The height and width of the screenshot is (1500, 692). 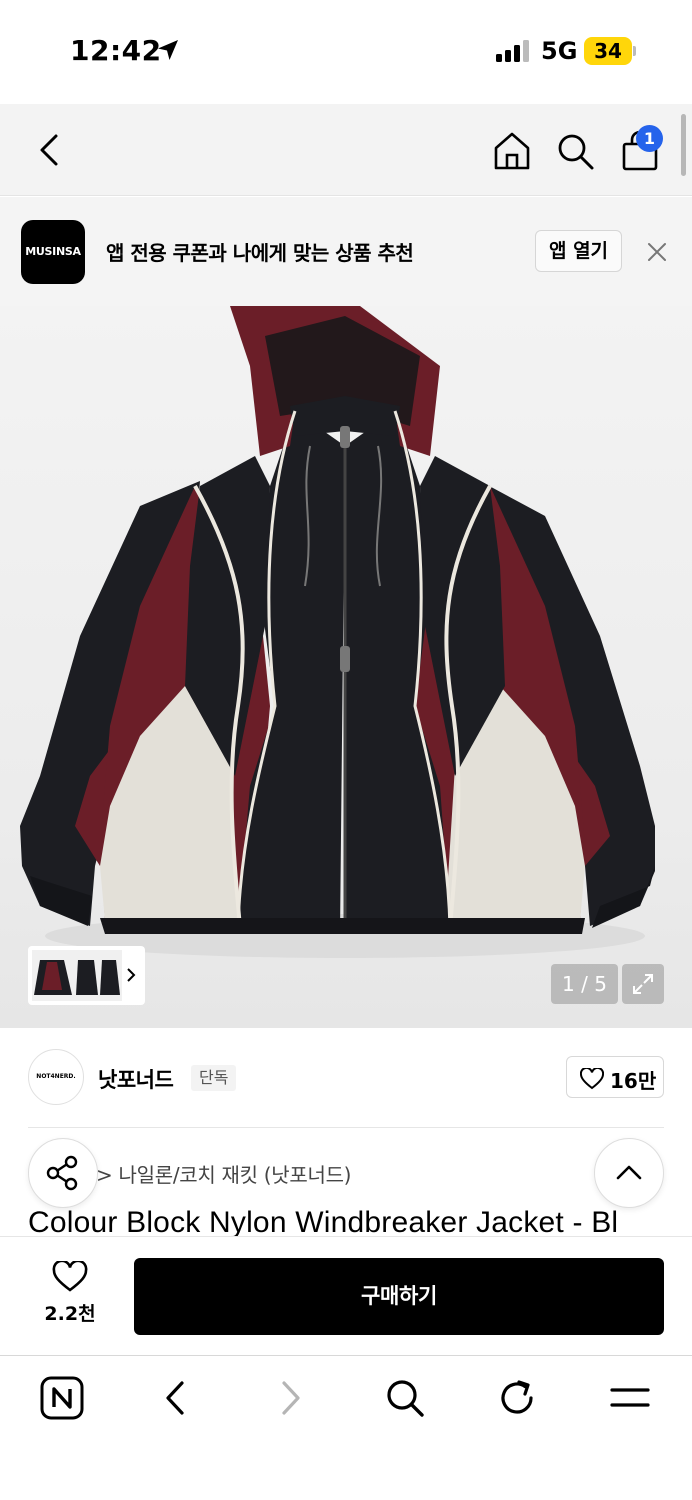 I want to click on brand-like-count: 16만, so click(x=633, y=1081).